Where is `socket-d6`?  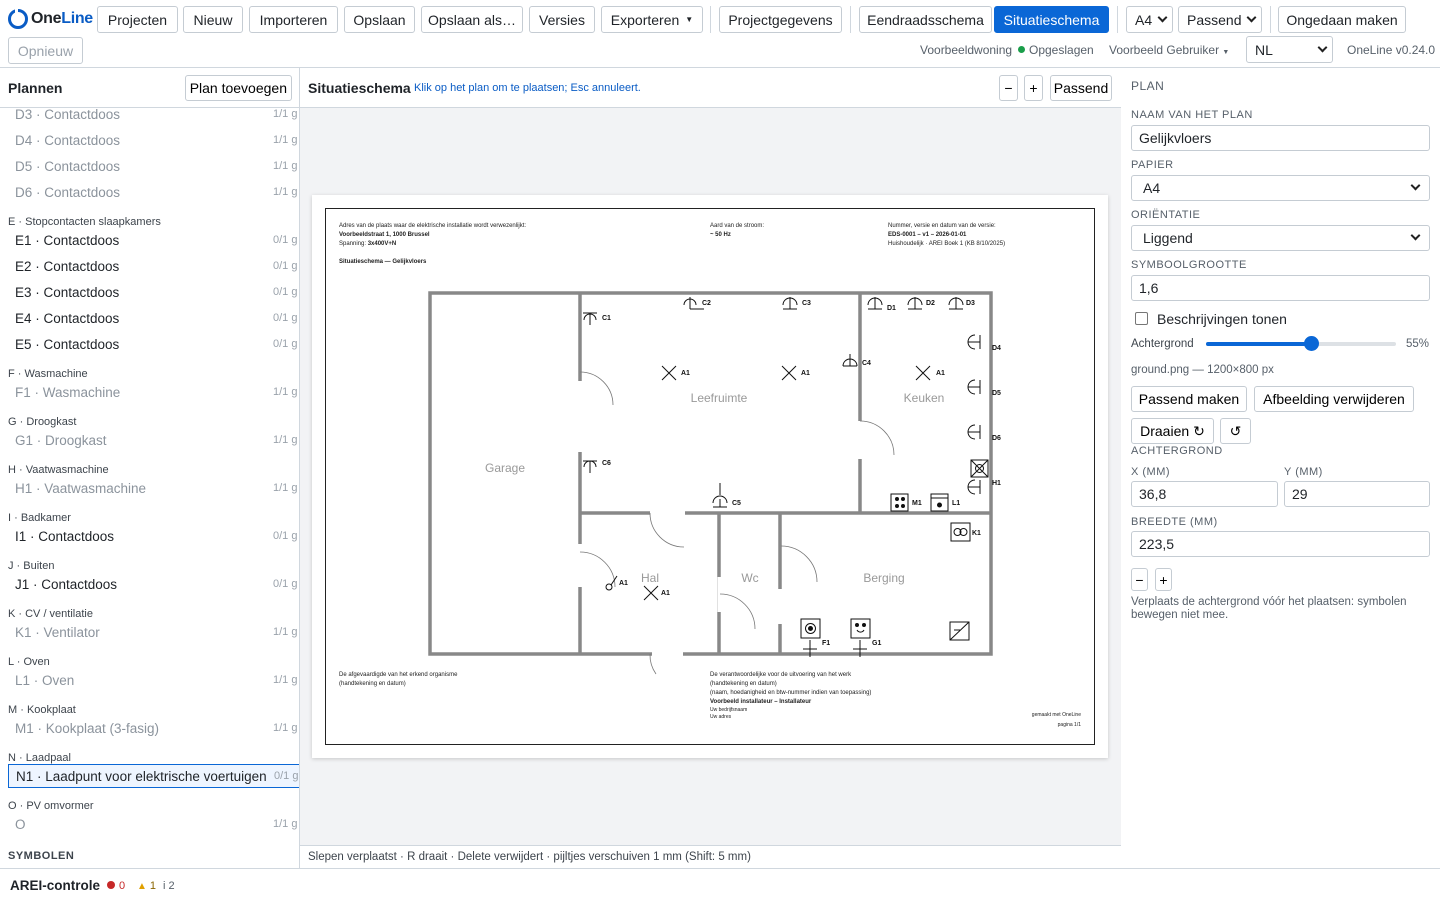 socket-d6 is located at coordinates (974, 432).